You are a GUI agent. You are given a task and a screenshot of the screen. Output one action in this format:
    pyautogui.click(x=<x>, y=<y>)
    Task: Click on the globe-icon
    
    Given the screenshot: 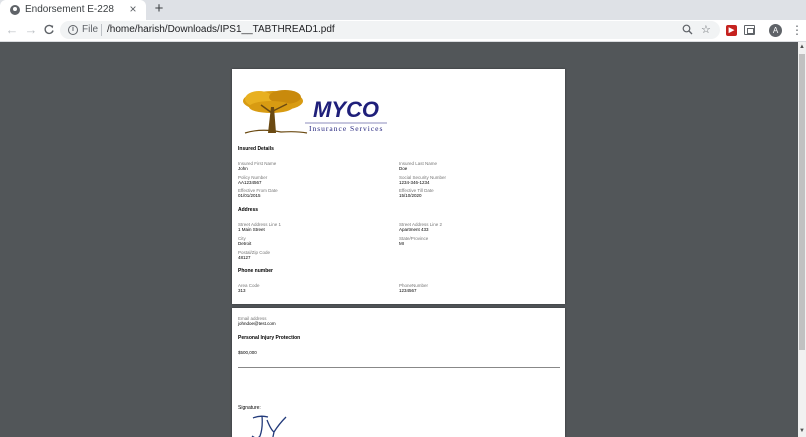 What is the action you would take?
    pyautogui.click(x=15, y=10)
    